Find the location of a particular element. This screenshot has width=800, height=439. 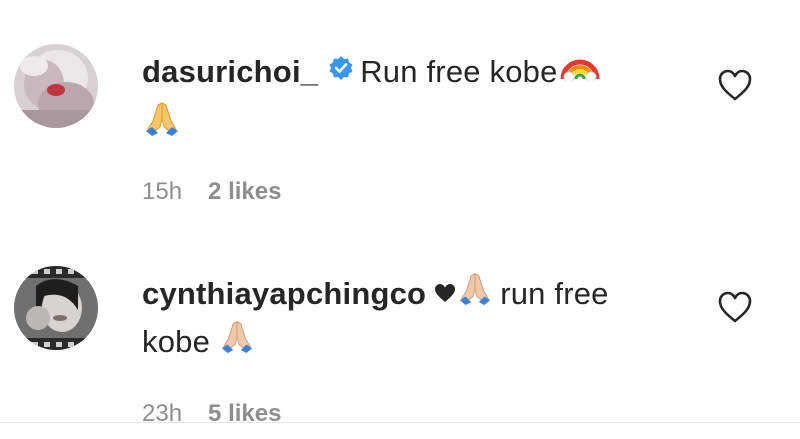

comment-message: run free is located at coordinates (554, 294).